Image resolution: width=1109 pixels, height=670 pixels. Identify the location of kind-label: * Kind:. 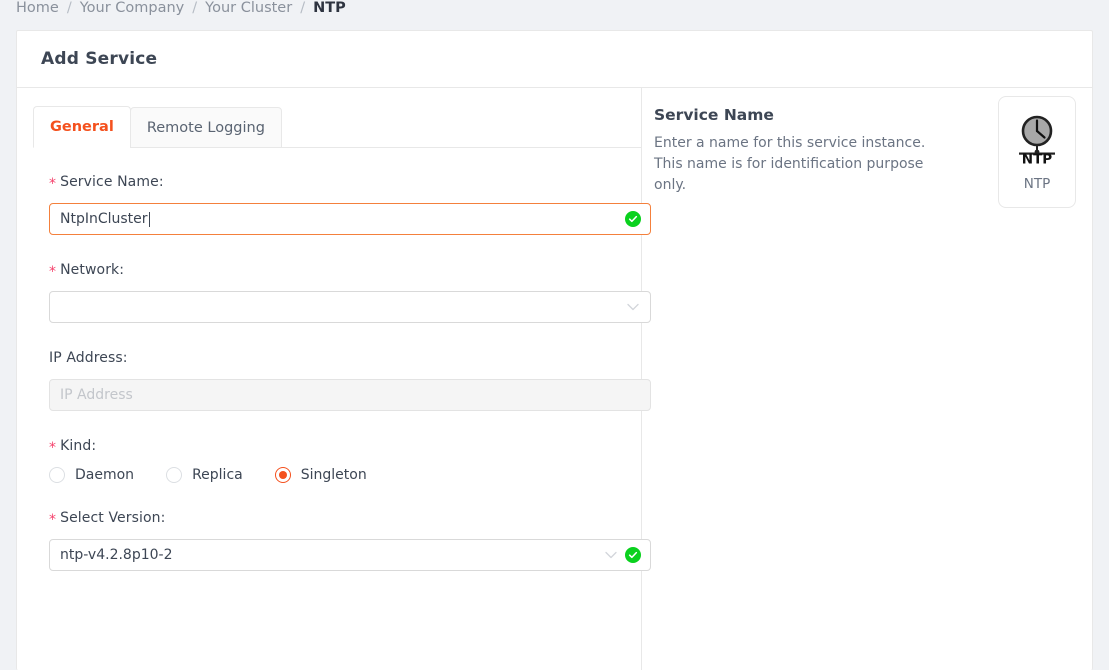
(329, 447).